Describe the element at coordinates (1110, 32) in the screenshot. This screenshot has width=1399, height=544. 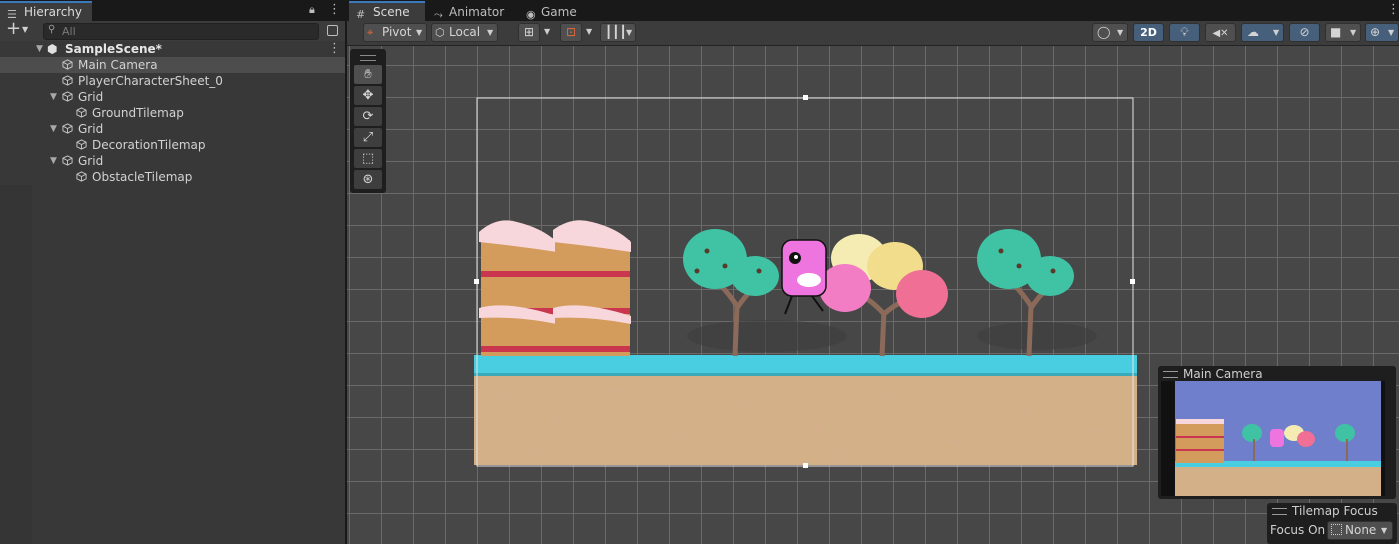
I see `shading-mode-dropdown: ◯ ▼` at that location.